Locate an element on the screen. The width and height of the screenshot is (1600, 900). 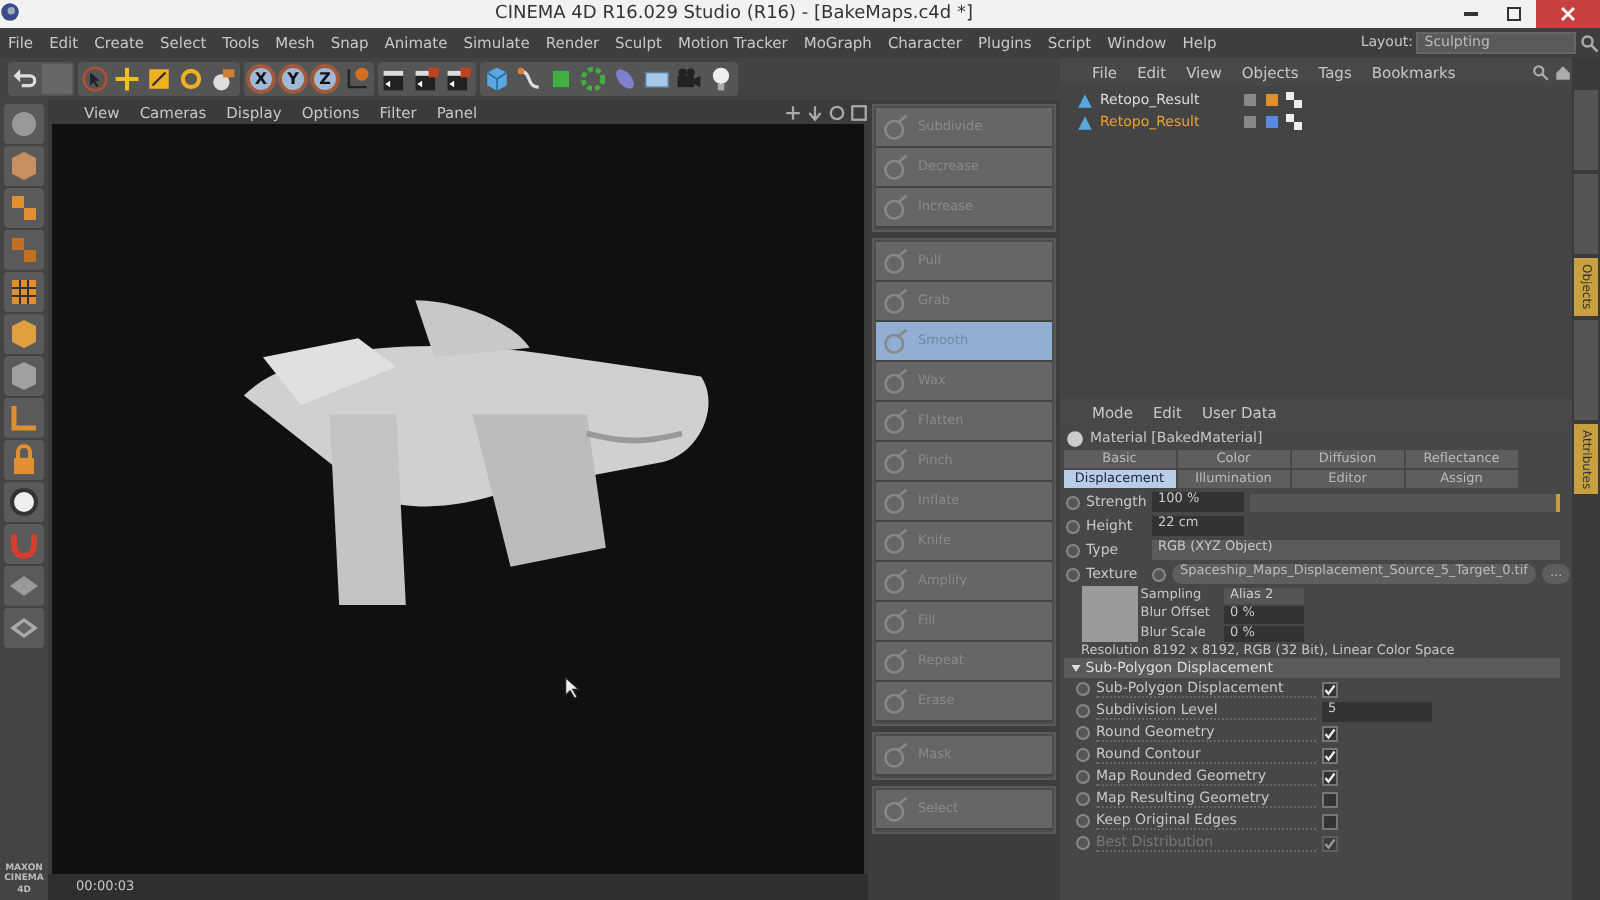
home-icon is located at coordinates (1563, 72).